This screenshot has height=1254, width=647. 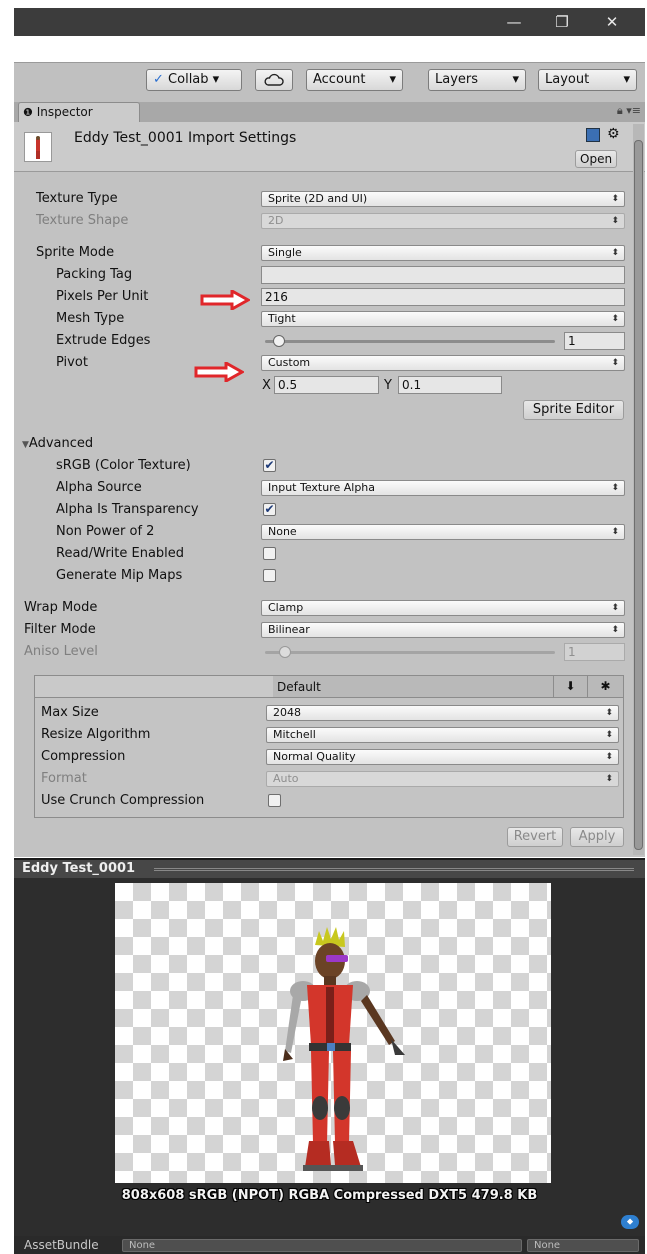 What do you see at coordinates (282, 531) in the screenshot?
I see `non-power-of-2-value: None` at bounding box center [282, 531].